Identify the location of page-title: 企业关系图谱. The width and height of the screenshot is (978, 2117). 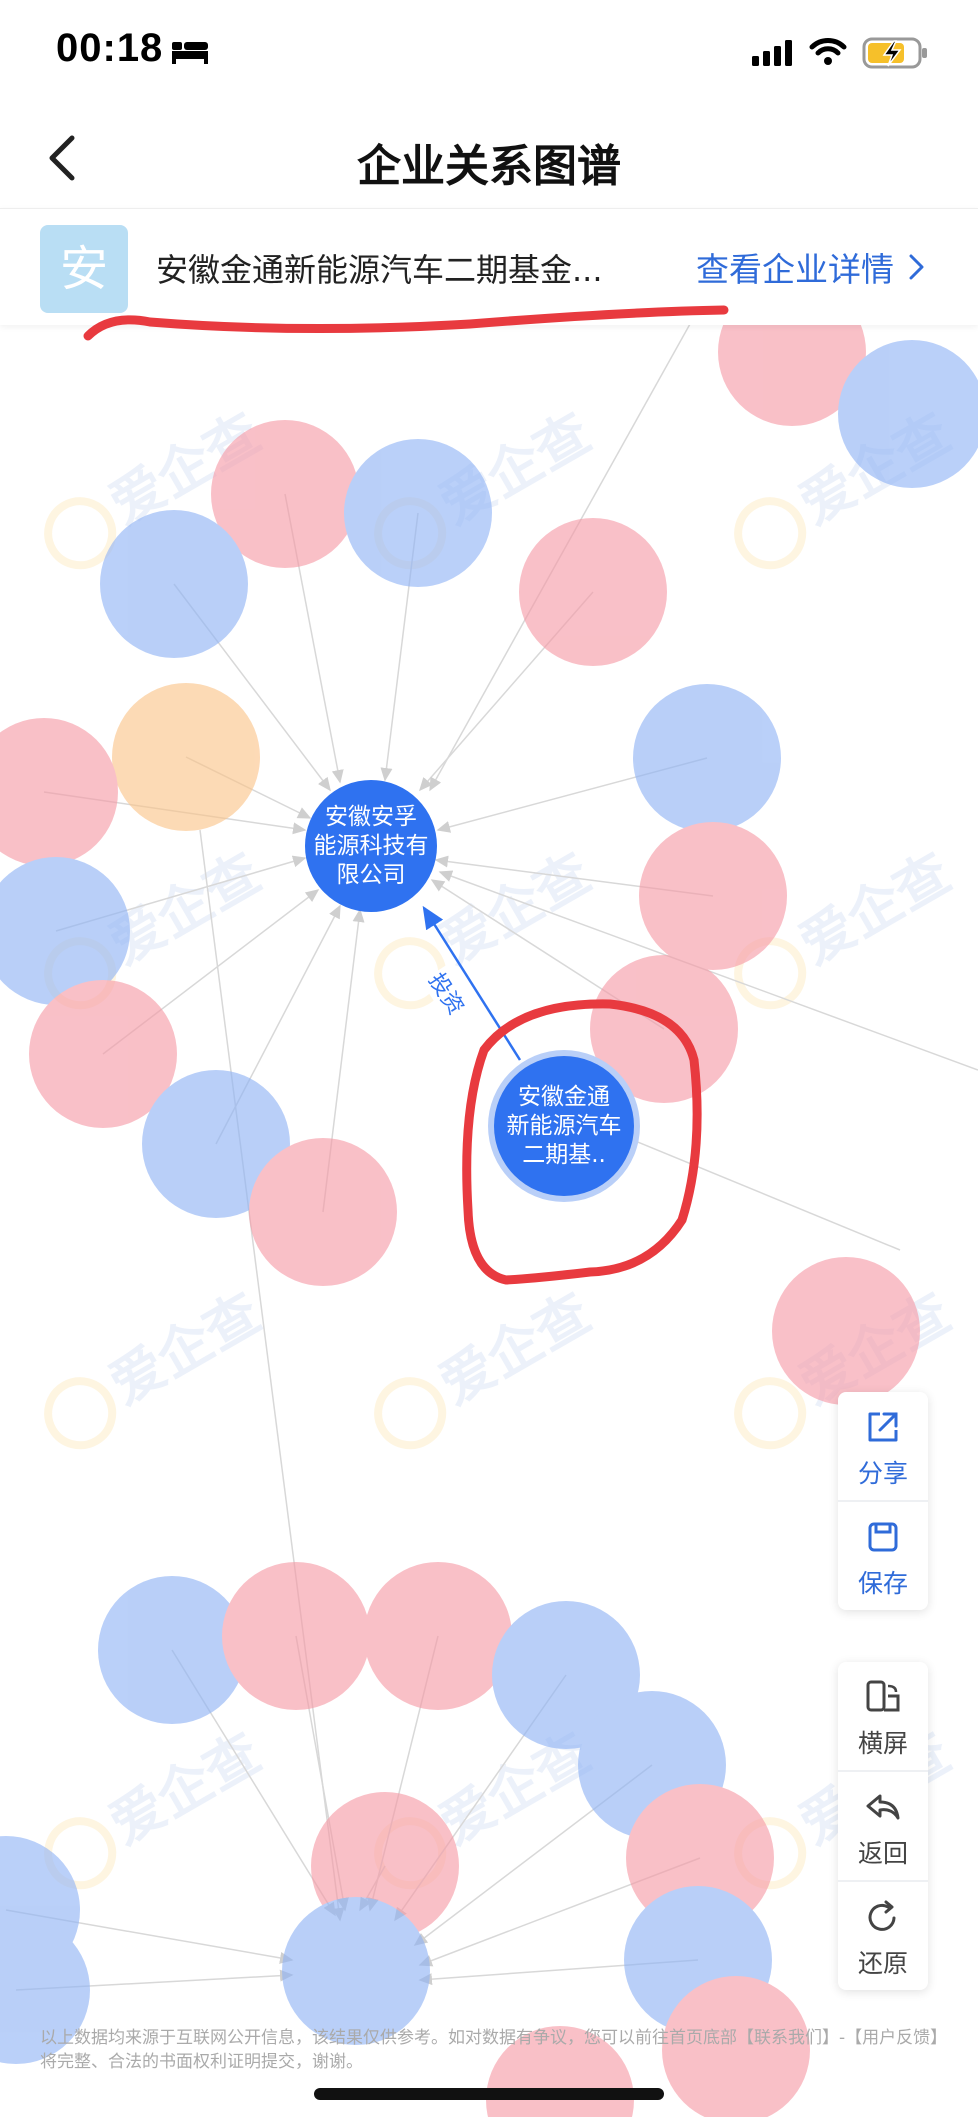
(489, 166).